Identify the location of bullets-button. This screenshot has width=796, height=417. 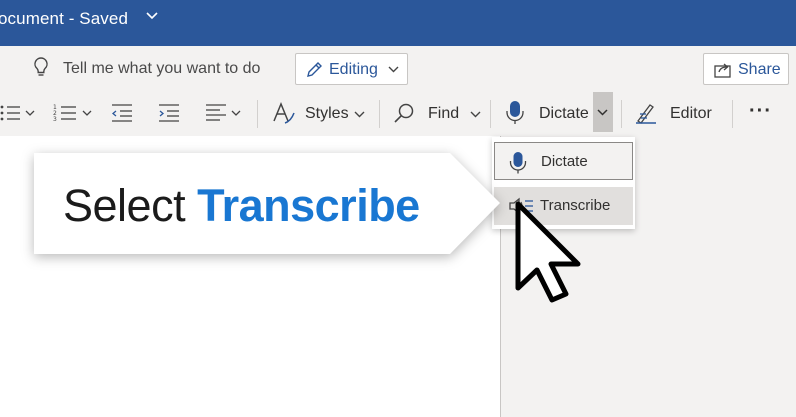
(20, 113).